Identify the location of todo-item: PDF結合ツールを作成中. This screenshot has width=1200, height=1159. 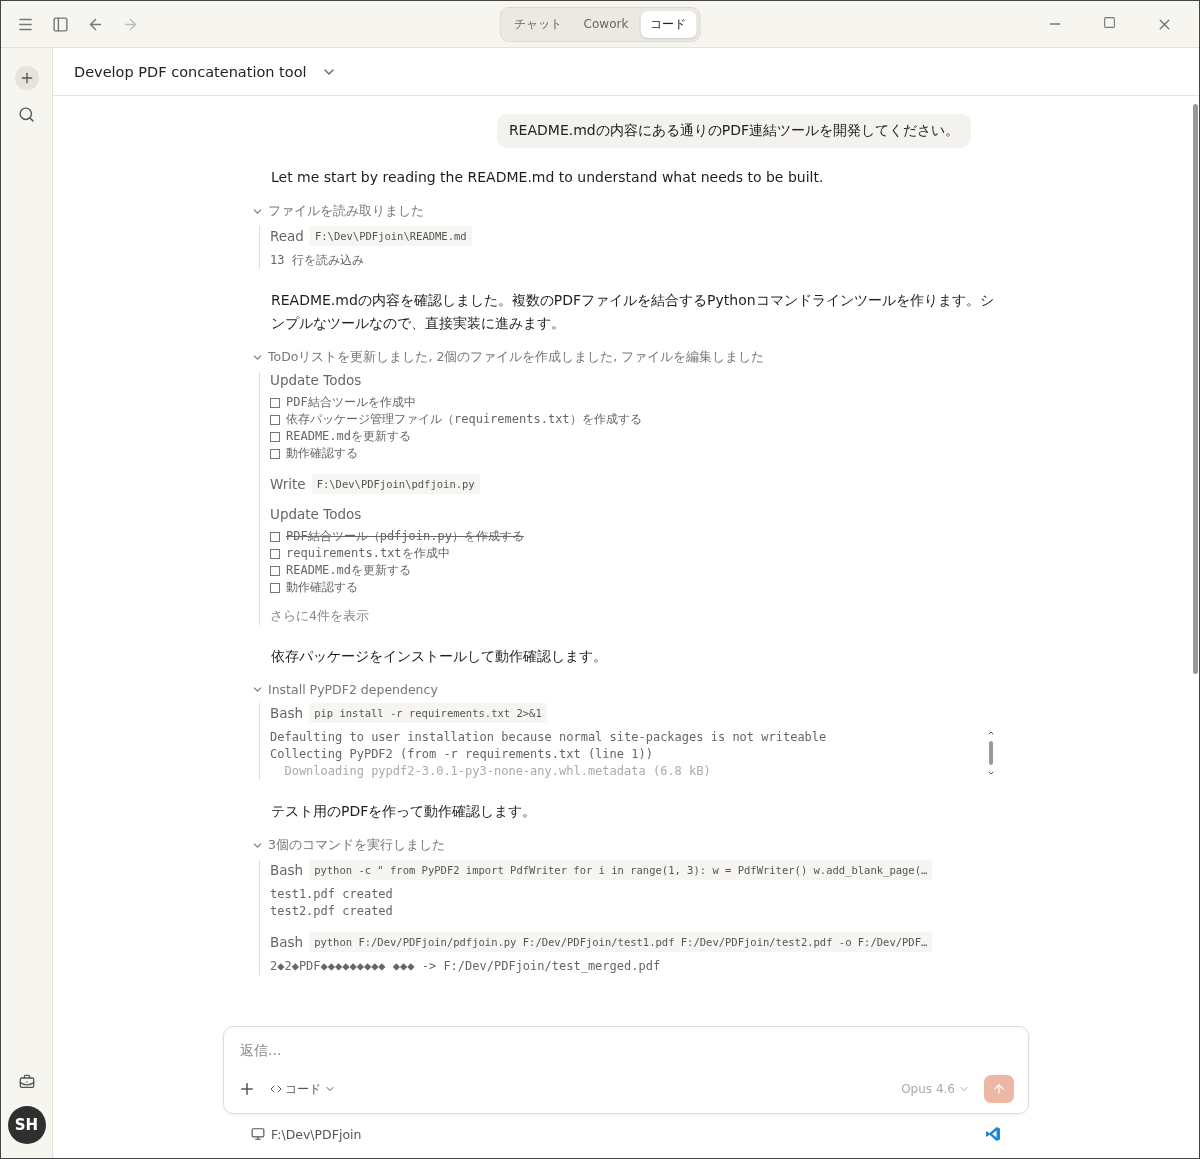
(351, 402).